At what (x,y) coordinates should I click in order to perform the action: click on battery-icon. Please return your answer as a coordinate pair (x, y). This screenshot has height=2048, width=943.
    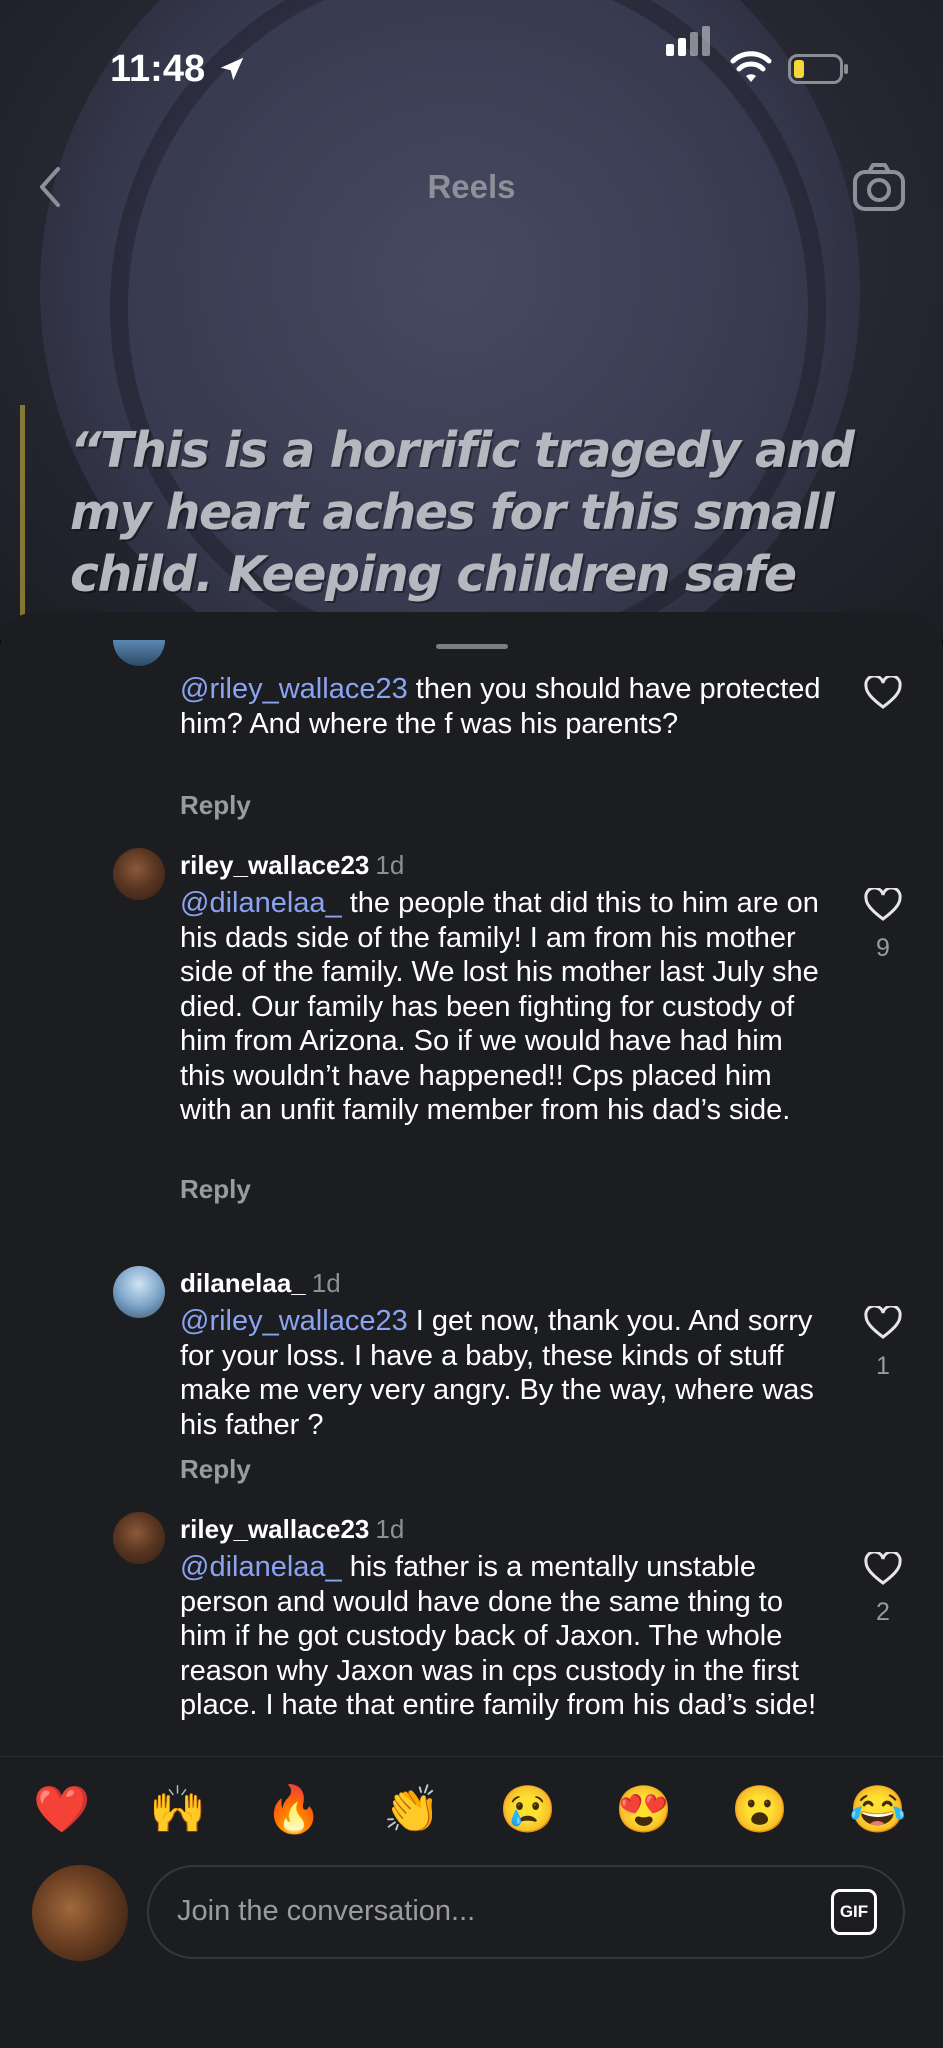
    Looking at the image, I should click on (818, 69).